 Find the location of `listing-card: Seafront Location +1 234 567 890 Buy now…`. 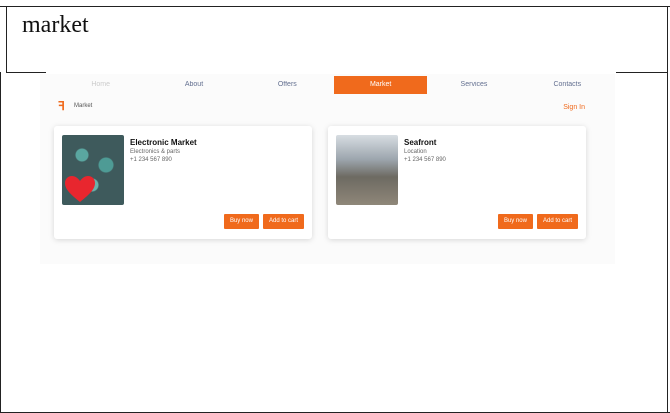

listing-card: Seafront Location +1 234 567 890 Buy now… is located at coordinates (457, 182).